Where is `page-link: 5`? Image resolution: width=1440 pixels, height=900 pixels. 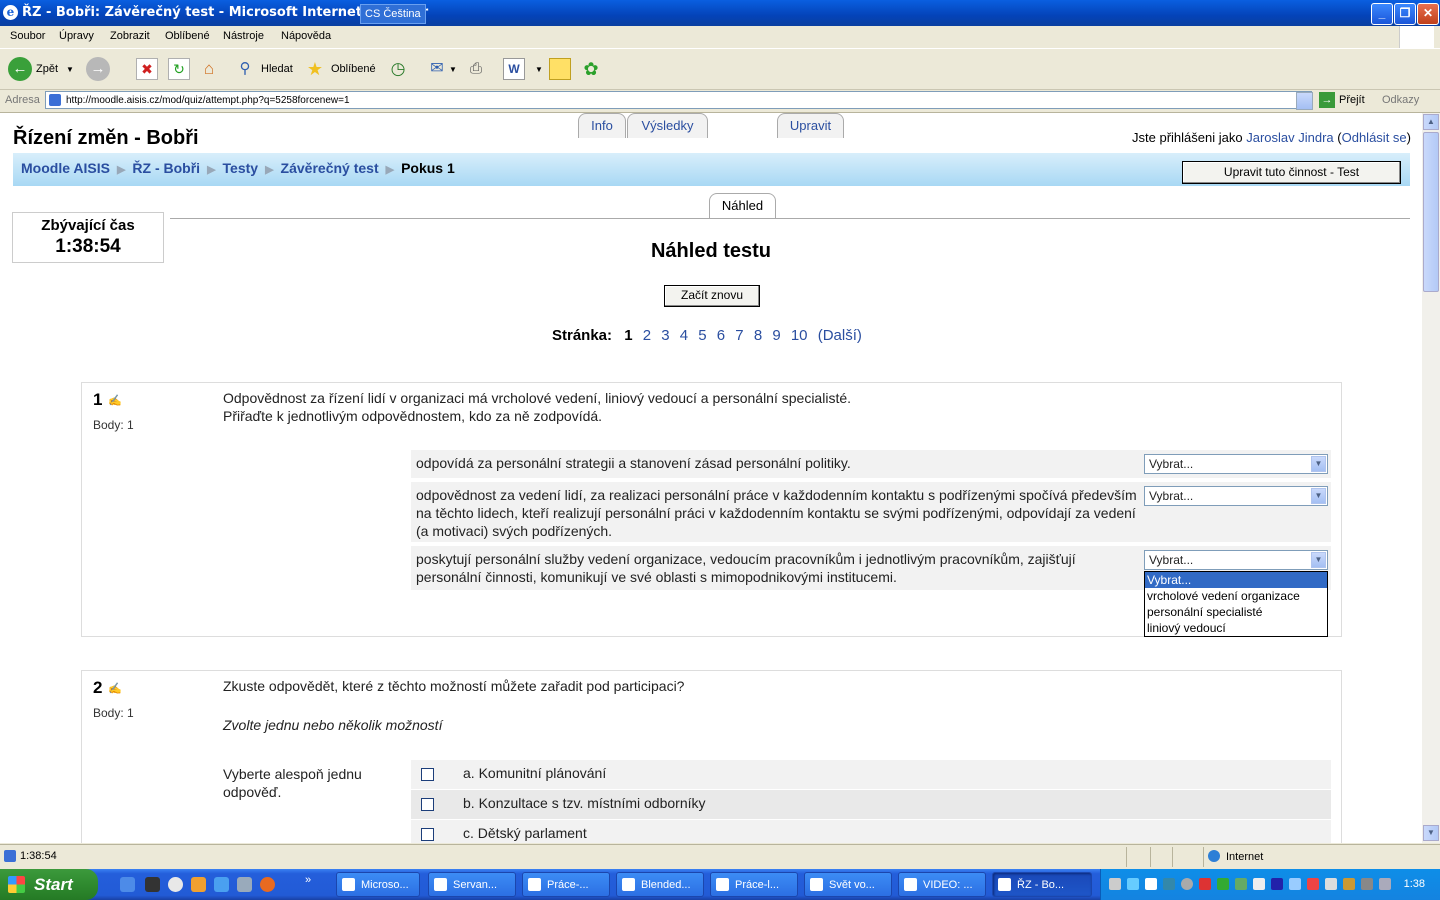 page-link: 5 is located at coordinates (702, 335).